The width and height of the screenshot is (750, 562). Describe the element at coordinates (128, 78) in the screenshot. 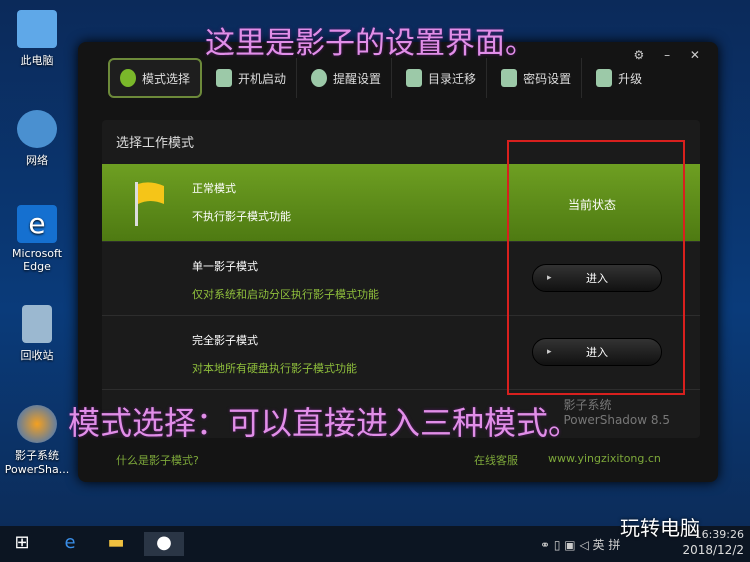

I see `gear-icon` at that location.